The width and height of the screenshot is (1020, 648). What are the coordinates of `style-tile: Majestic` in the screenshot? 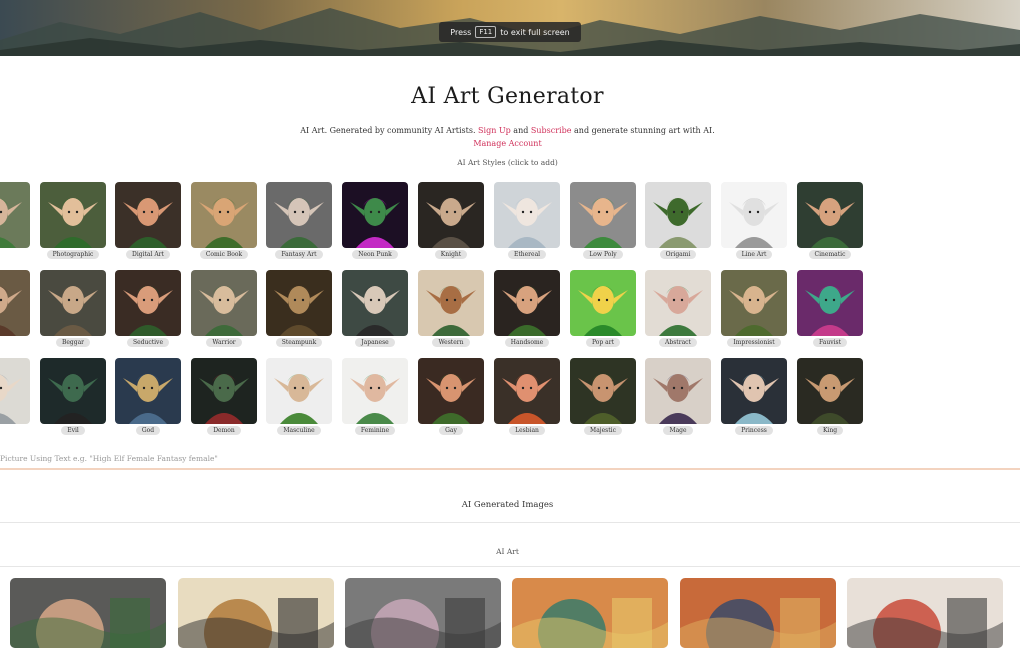 It's located at (603, 396).